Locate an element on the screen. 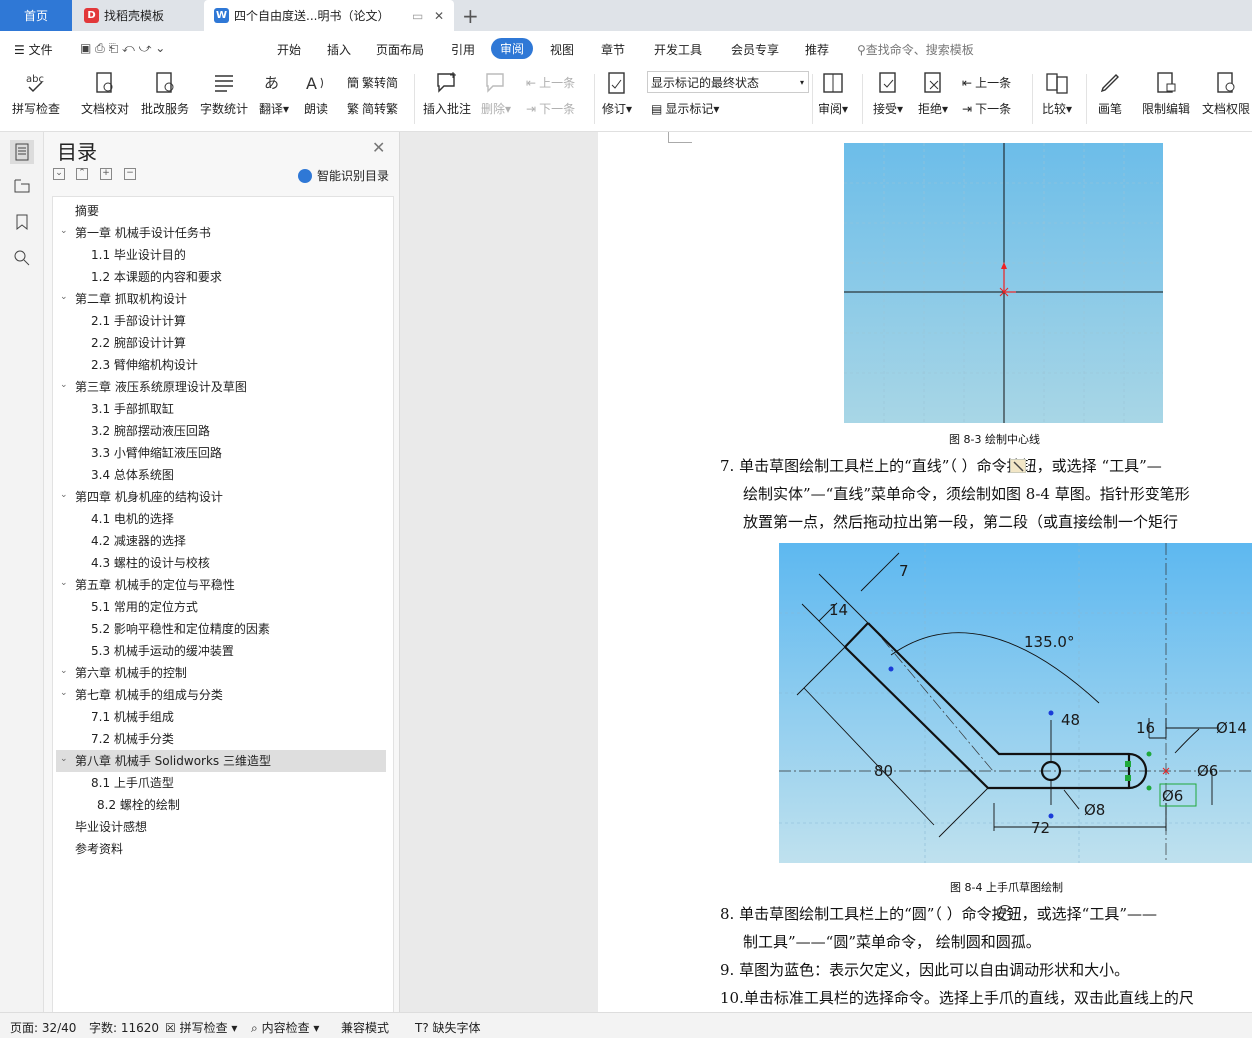 The height and width of the screenshot is (1038, 1252). next-change-button: ⇥ 下一条 is located at coordinates (986, 108).